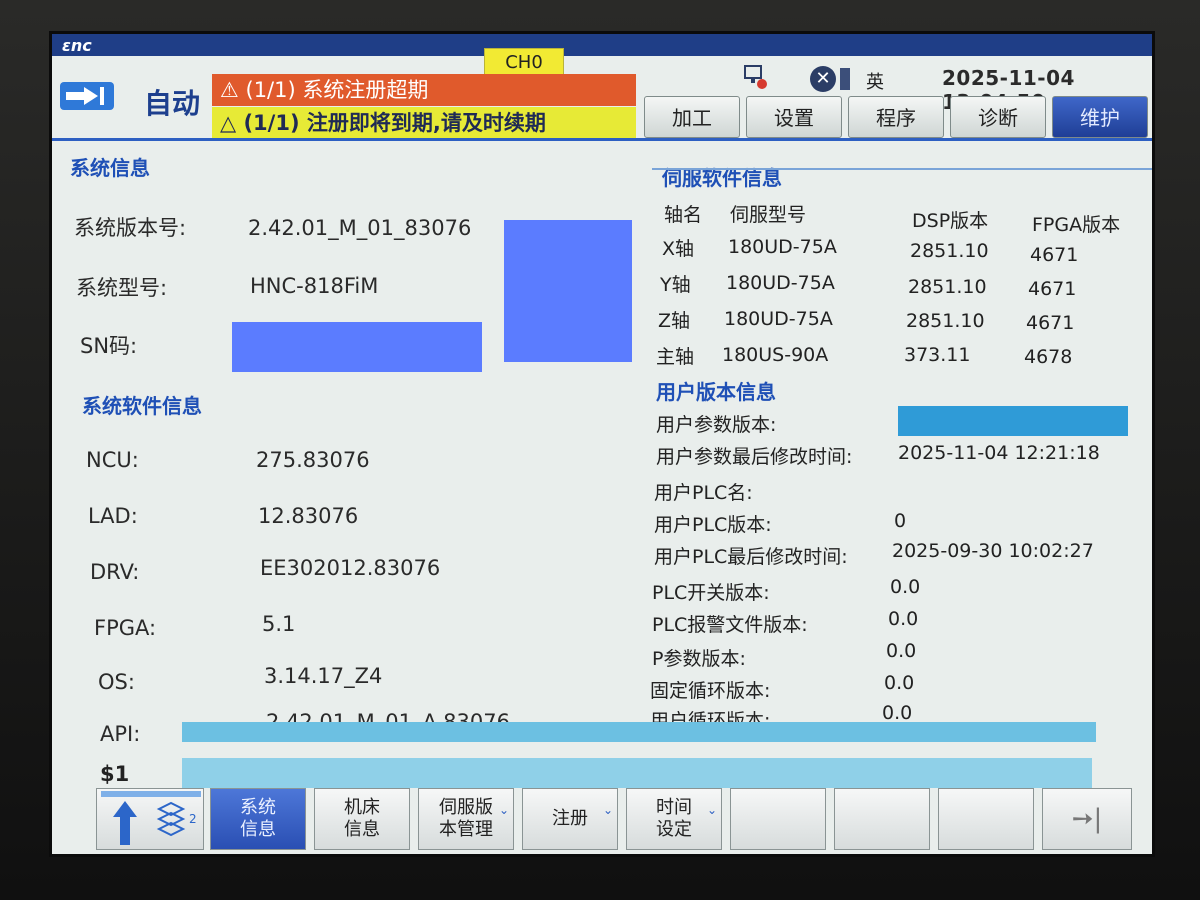 This screenshot has height=900, width=1200. I want to click on svg-text: ɛnc, so click(77, 45).